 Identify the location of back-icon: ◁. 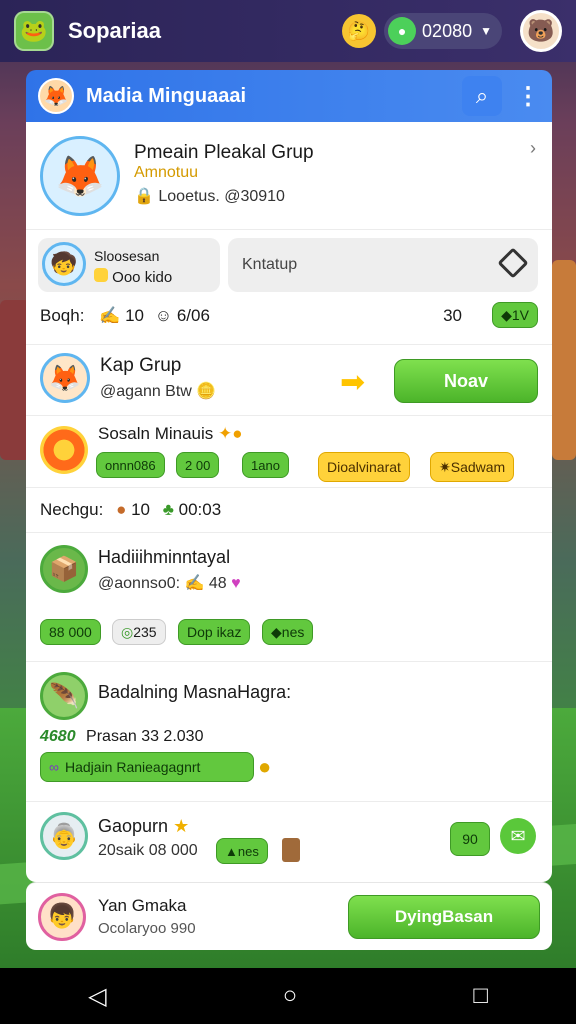
(97, 996).